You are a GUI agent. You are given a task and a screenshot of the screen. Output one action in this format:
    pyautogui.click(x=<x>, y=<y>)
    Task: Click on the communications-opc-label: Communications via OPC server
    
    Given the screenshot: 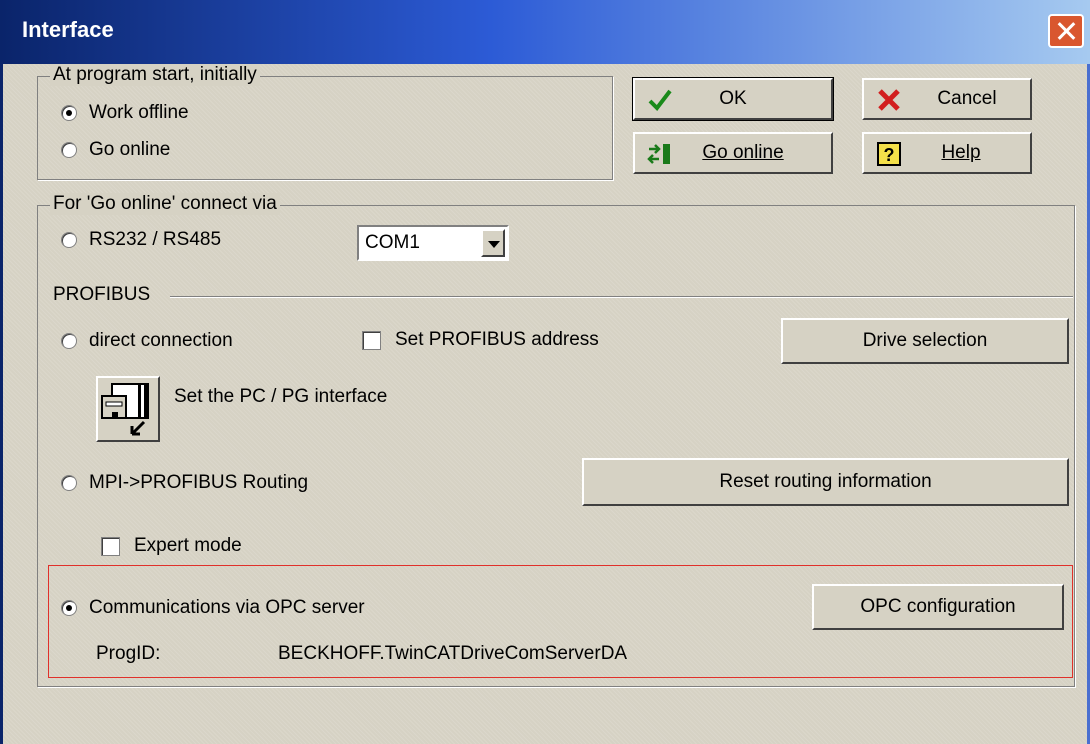 What is the action you would take?
    pyautogui.click(x=227, y=607)
    